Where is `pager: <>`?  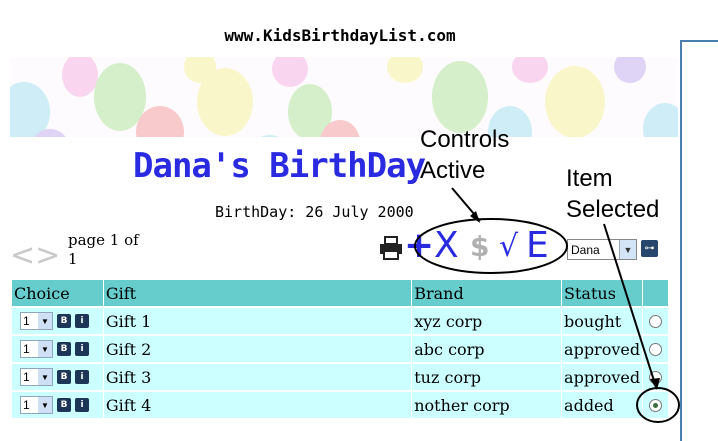 pager: <> is located at coordinates (35, 255).